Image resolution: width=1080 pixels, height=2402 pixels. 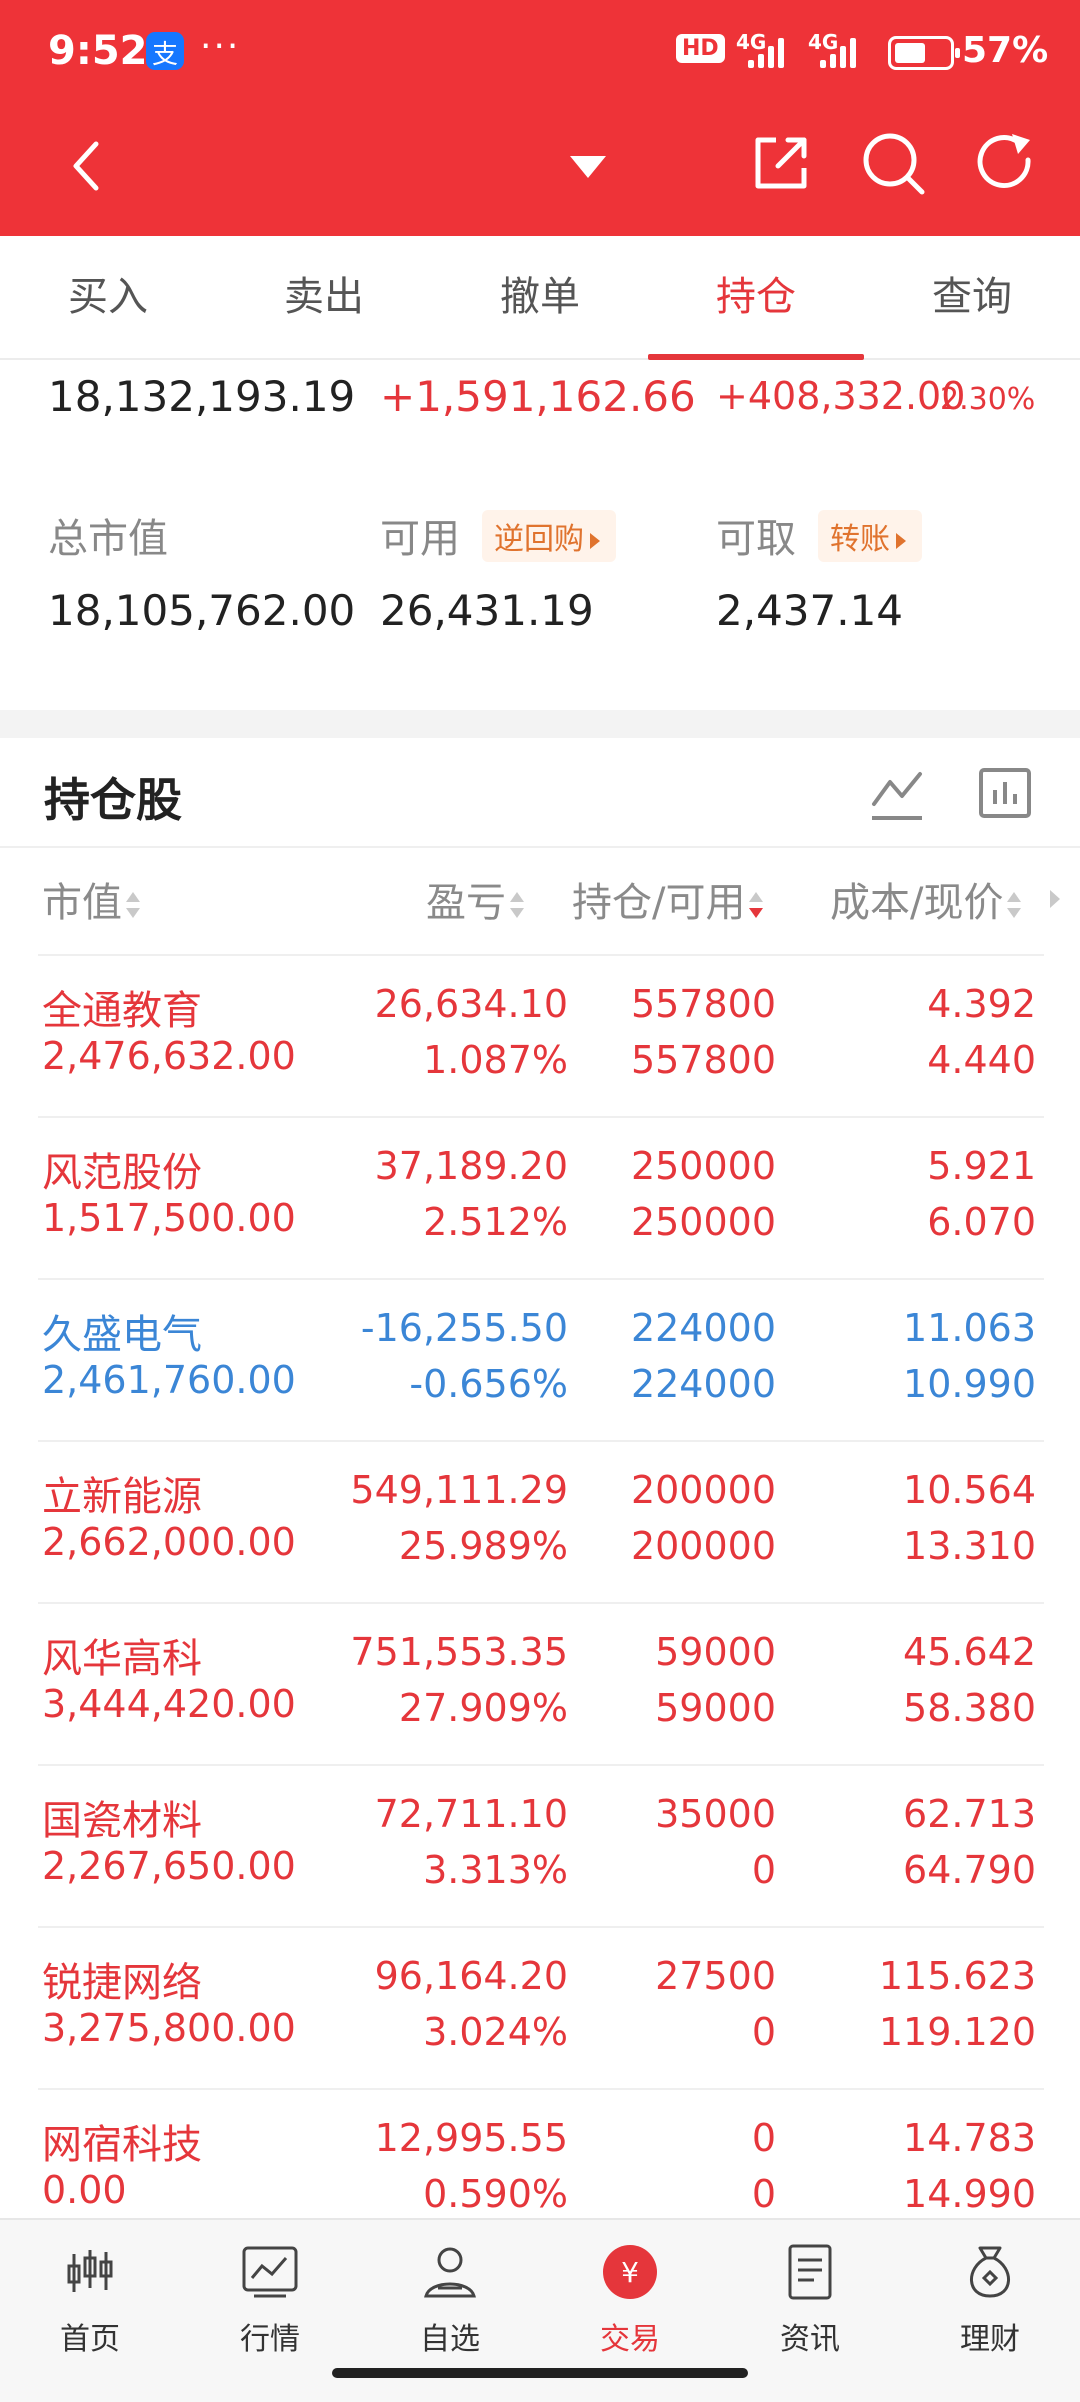 What do you see at coordinates (202, 396) in the screenshot?
I see `total-assets-value: 18,132,193.19` at bounding box center [202, 396].